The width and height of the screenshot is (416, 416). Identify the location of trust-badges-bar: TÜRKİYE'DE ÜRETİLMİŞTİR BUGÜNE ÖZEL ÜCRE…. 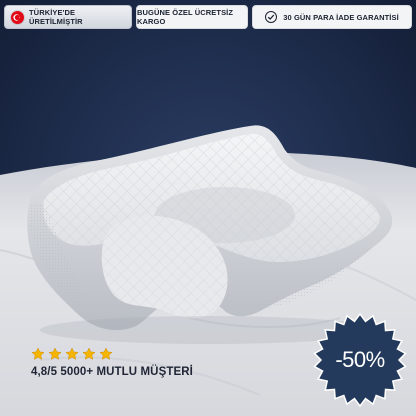
(208, 17).